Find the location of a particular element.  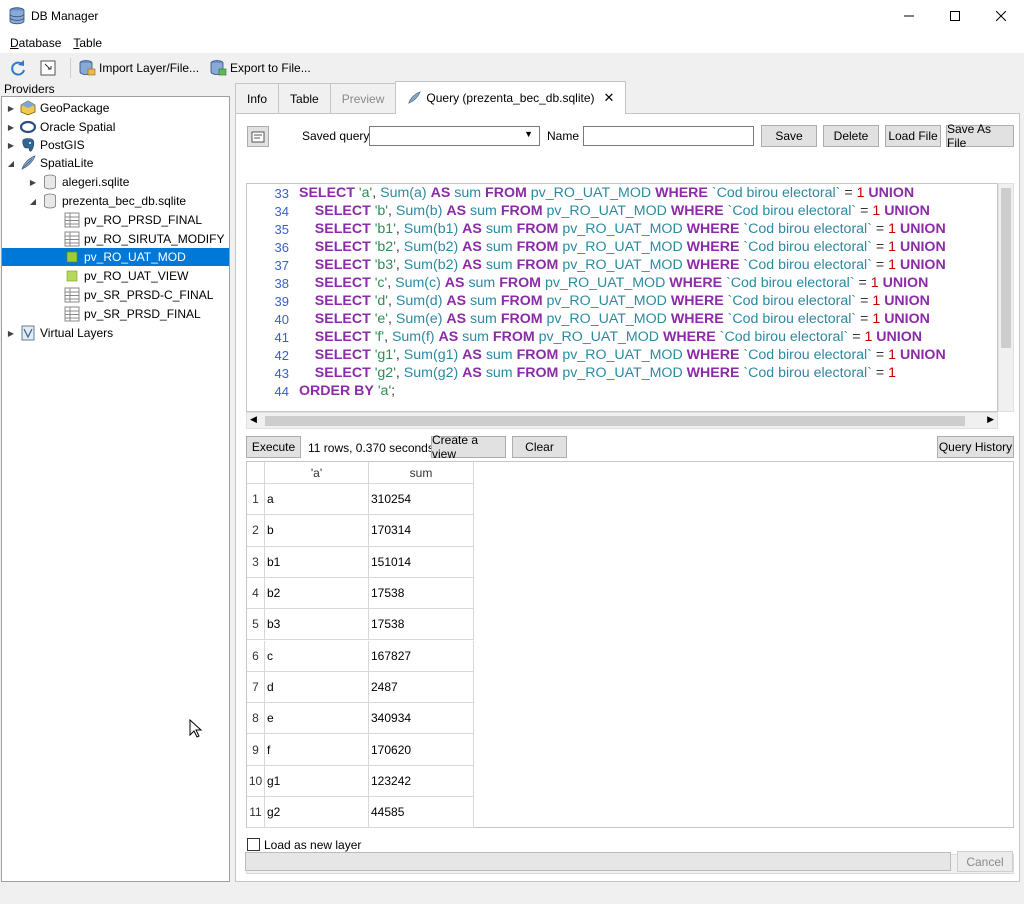

tree-item-pv-ro-siruta-modify: pv_RO_SIRUTA_MODIFY is located at coordinates (144, 239).